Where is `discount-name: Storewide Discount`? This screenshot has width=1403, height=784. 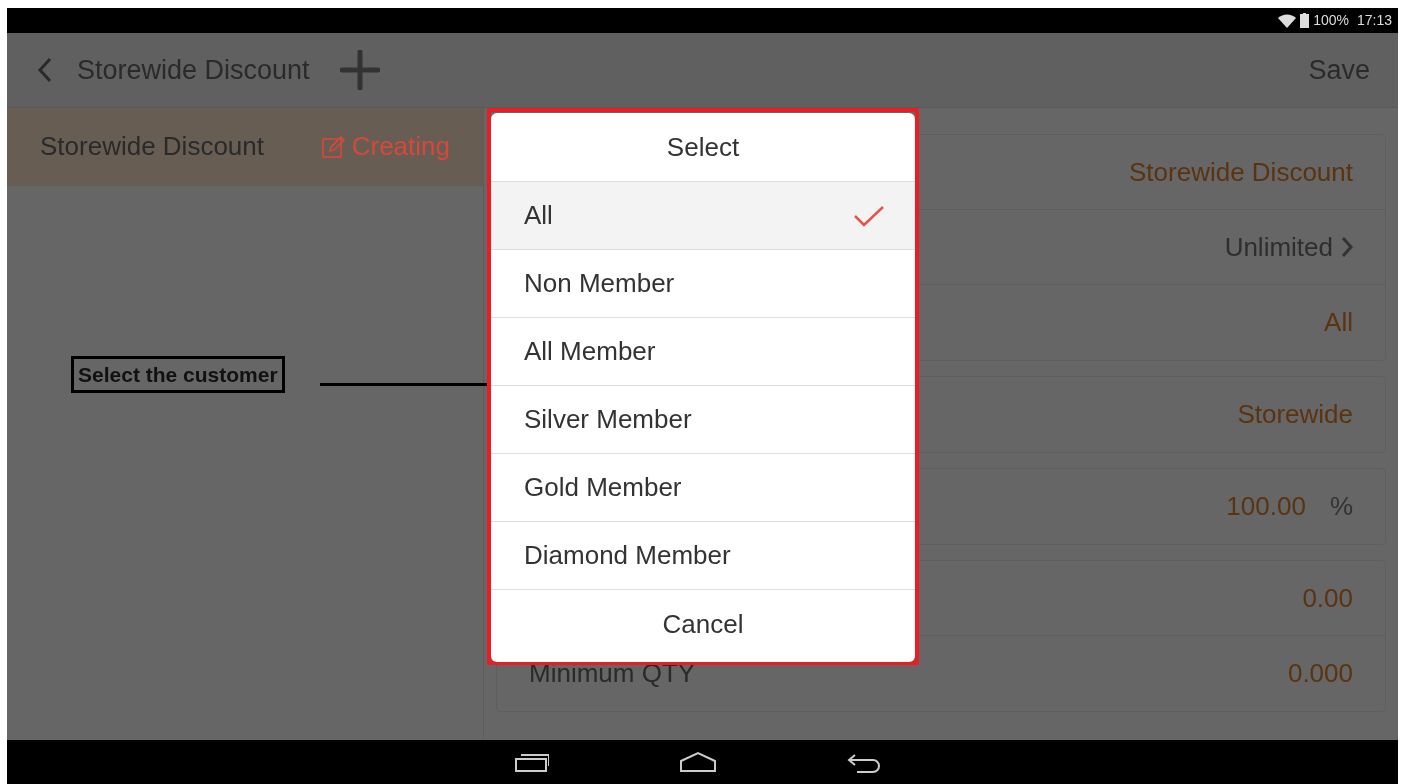 discount-name: Storewide Discount is located at coordinates (152, 146).